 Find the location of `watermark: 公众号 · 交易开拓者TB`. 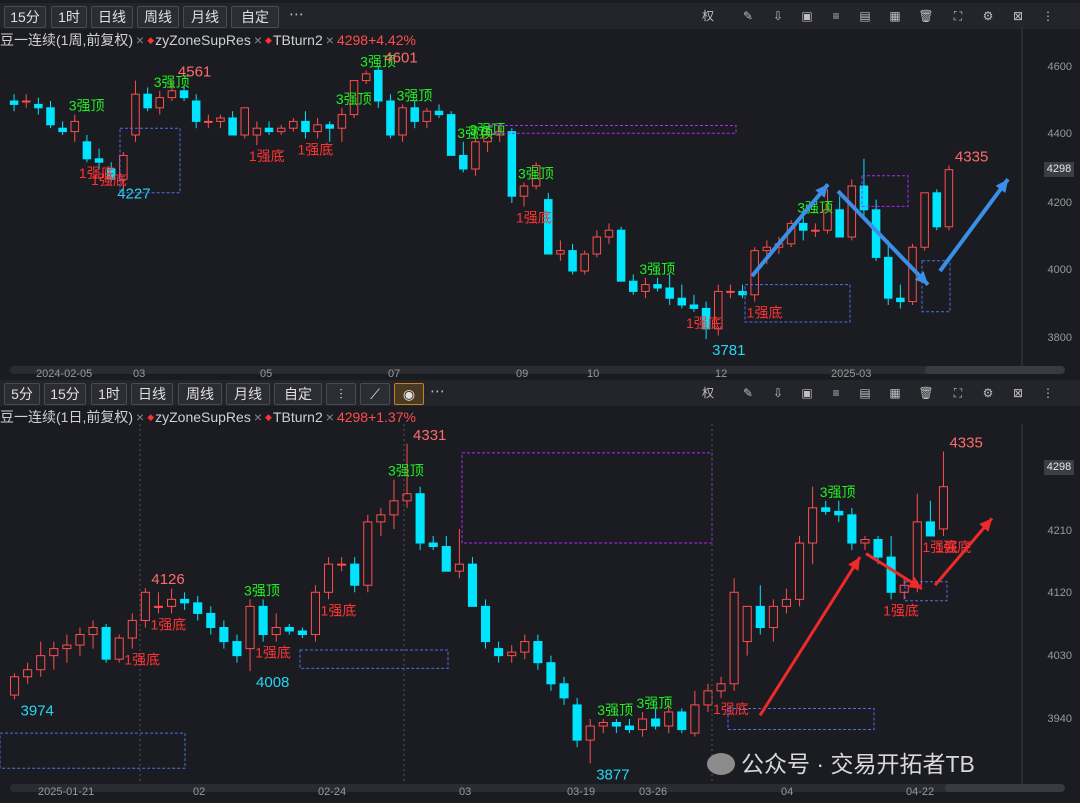

watermark: 公众号 · 交易开拓者TB is located at coordinates (841, 762).